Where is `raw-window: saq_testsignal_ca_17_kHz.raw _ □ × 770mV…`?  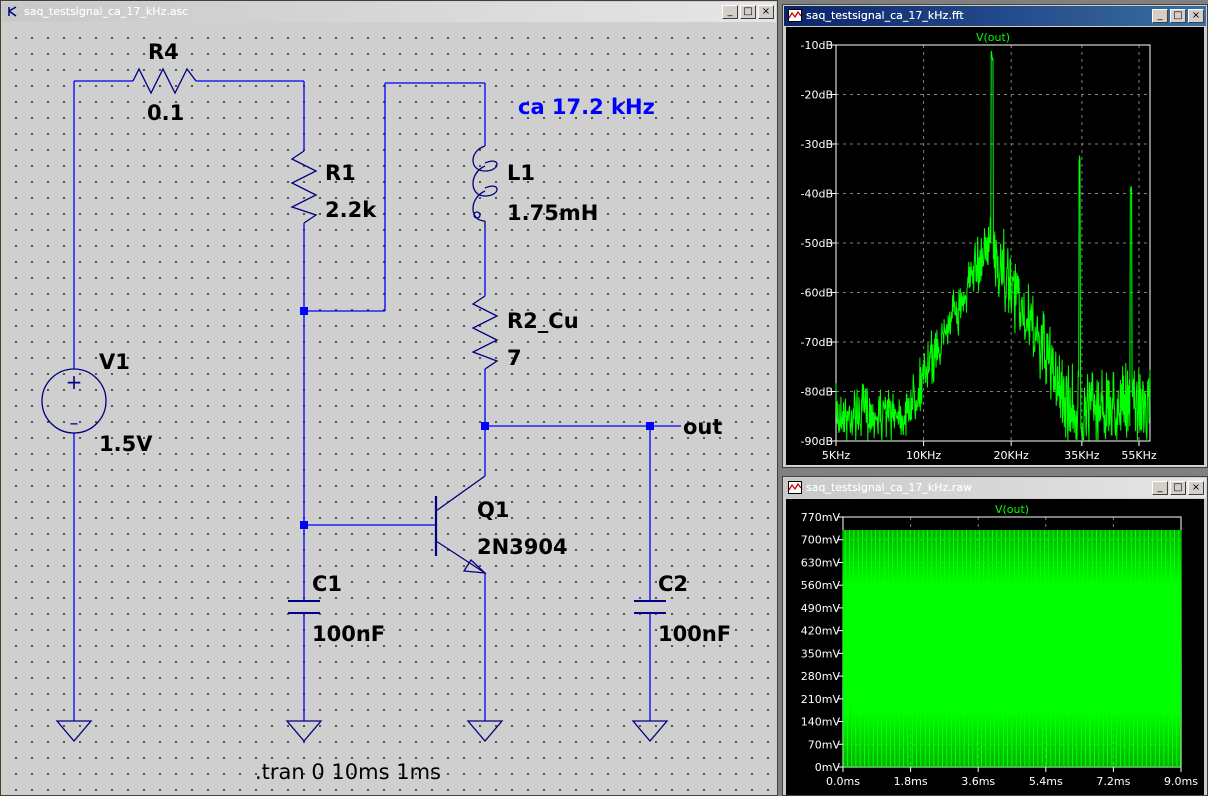
raw-window: saq_testsignal_ca_17_kHz.raw _ □ × 770mV… is located at coordinates (995, 636).